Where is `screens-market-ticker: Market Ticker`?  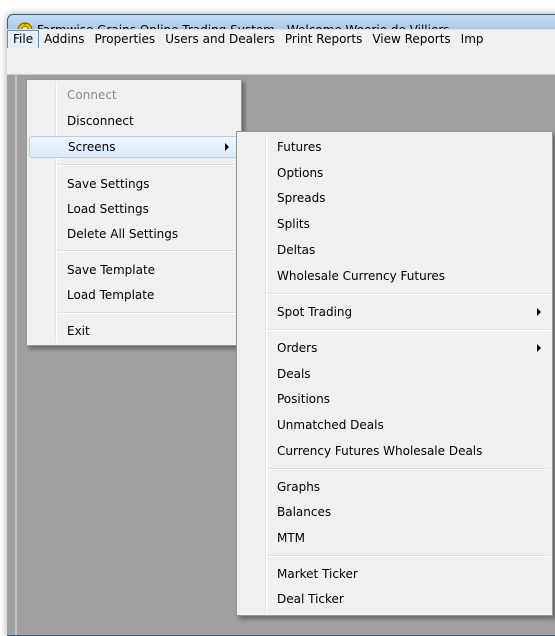
screens-market-ticker: Market Ticker is located at coordinates (394, 574).